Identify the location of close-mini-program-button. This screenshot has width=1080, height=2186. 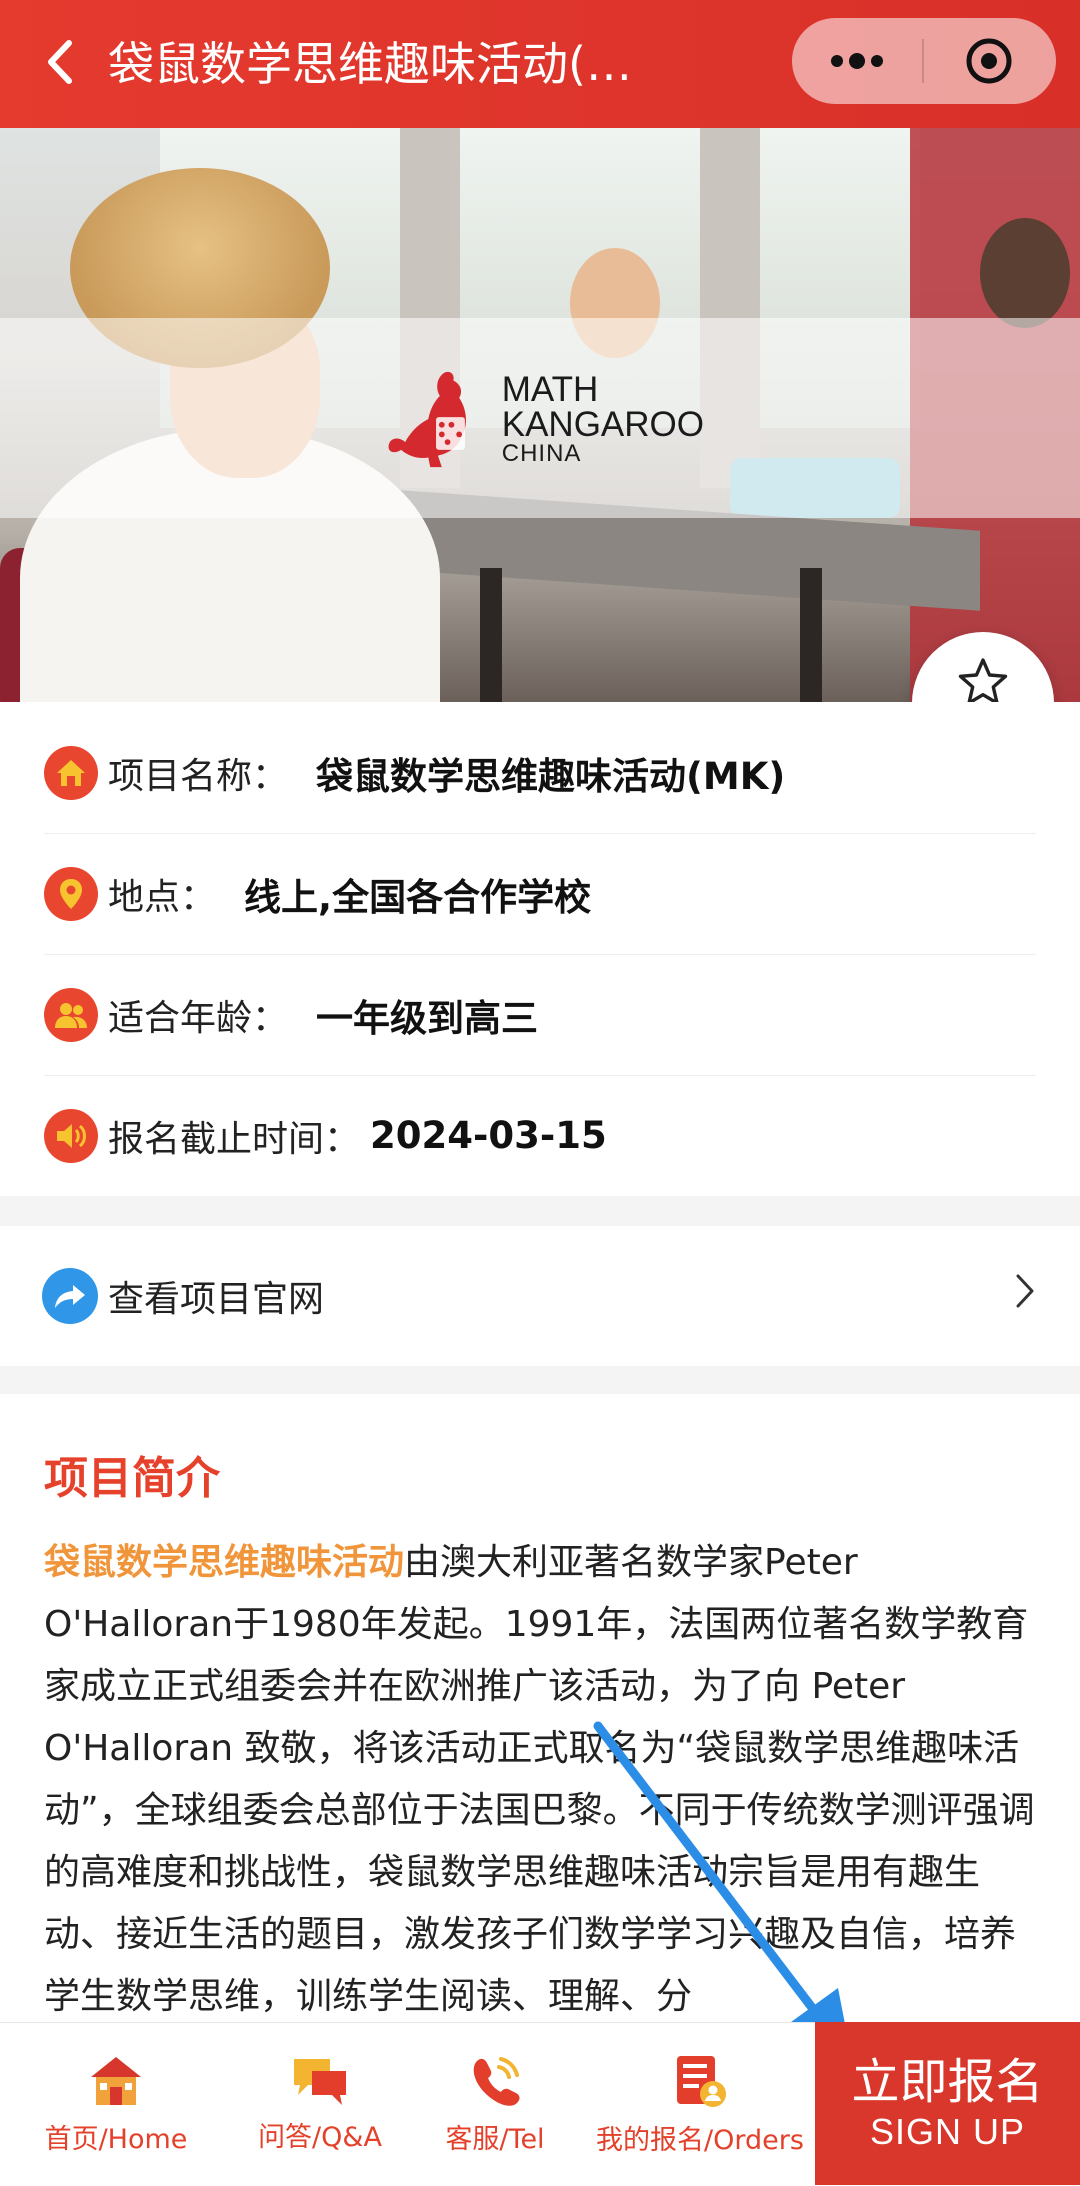
(989, 61).